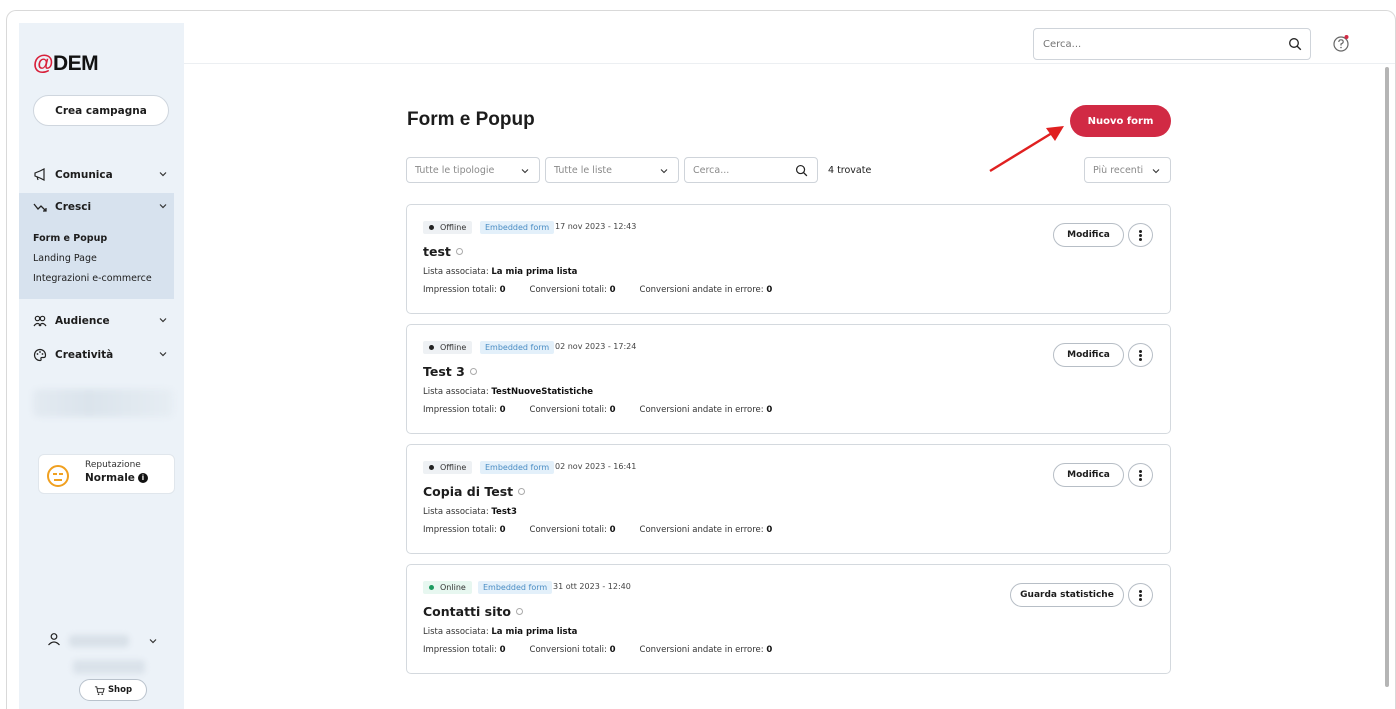 The width and height of the screenshot is (1396, 709). I want to click on sidebar-item-label: Cresci, so click(73, 207).